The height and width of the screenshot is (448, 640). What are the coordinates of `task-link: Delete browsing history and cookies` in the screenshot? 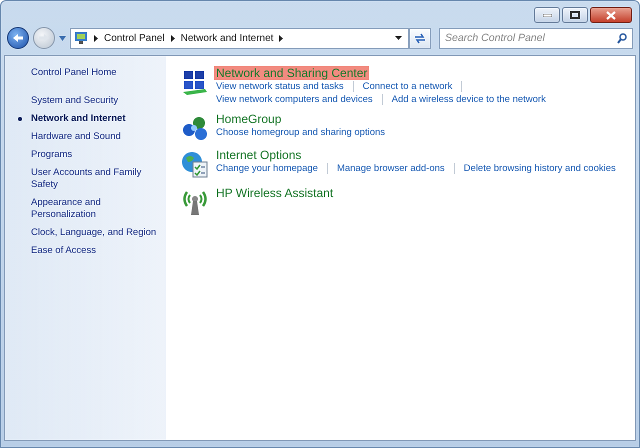 It's located at (540, 168).